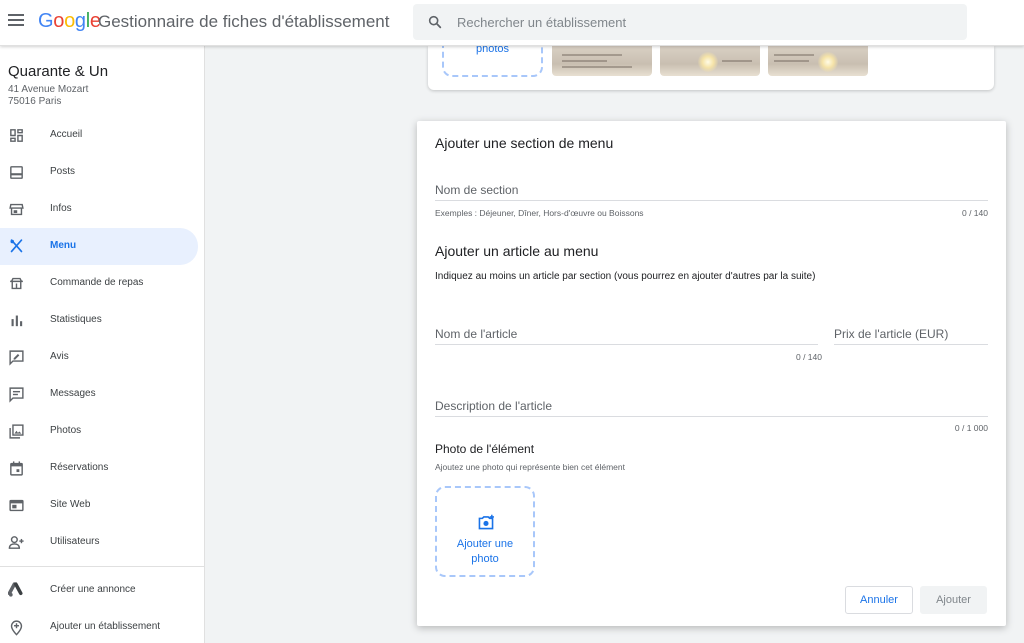 Image resolution: width=1024 pixels, height=643 pixels. I want to click on sidebar-item-ajouter-un-etablissement: Ajouter un établissement, so click(99, 626).